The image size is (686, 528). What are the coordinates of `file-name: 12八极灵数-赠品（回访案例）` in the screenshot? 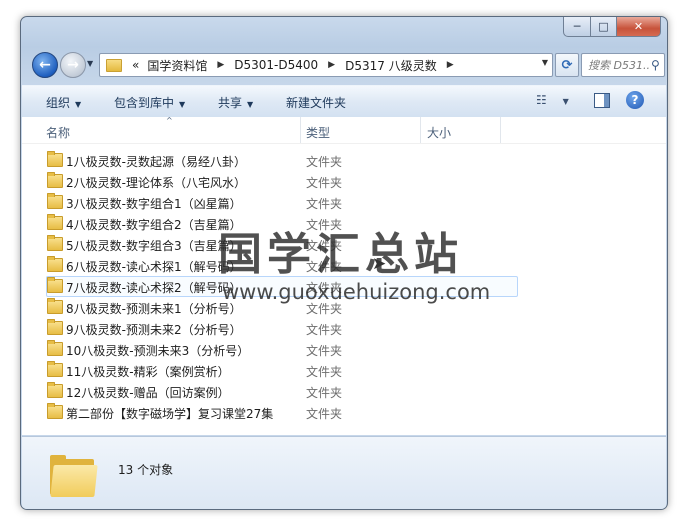 It's located at (148, 393).